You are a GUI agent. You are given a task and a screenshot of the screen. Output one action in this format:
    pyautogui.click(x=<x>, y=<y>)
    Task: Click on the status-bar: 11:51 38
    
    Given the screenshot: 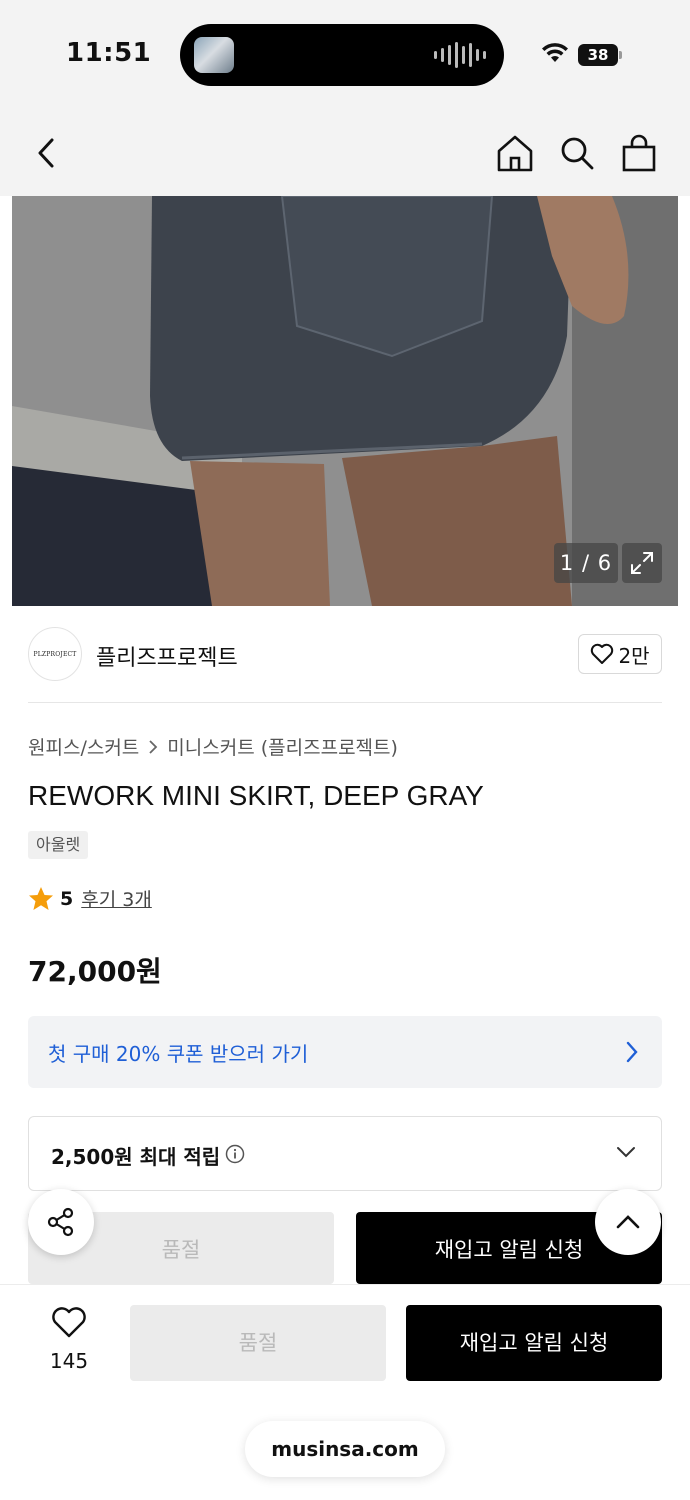 What is the action you would take?
    pyautogui.click(x=345, y=55)
    